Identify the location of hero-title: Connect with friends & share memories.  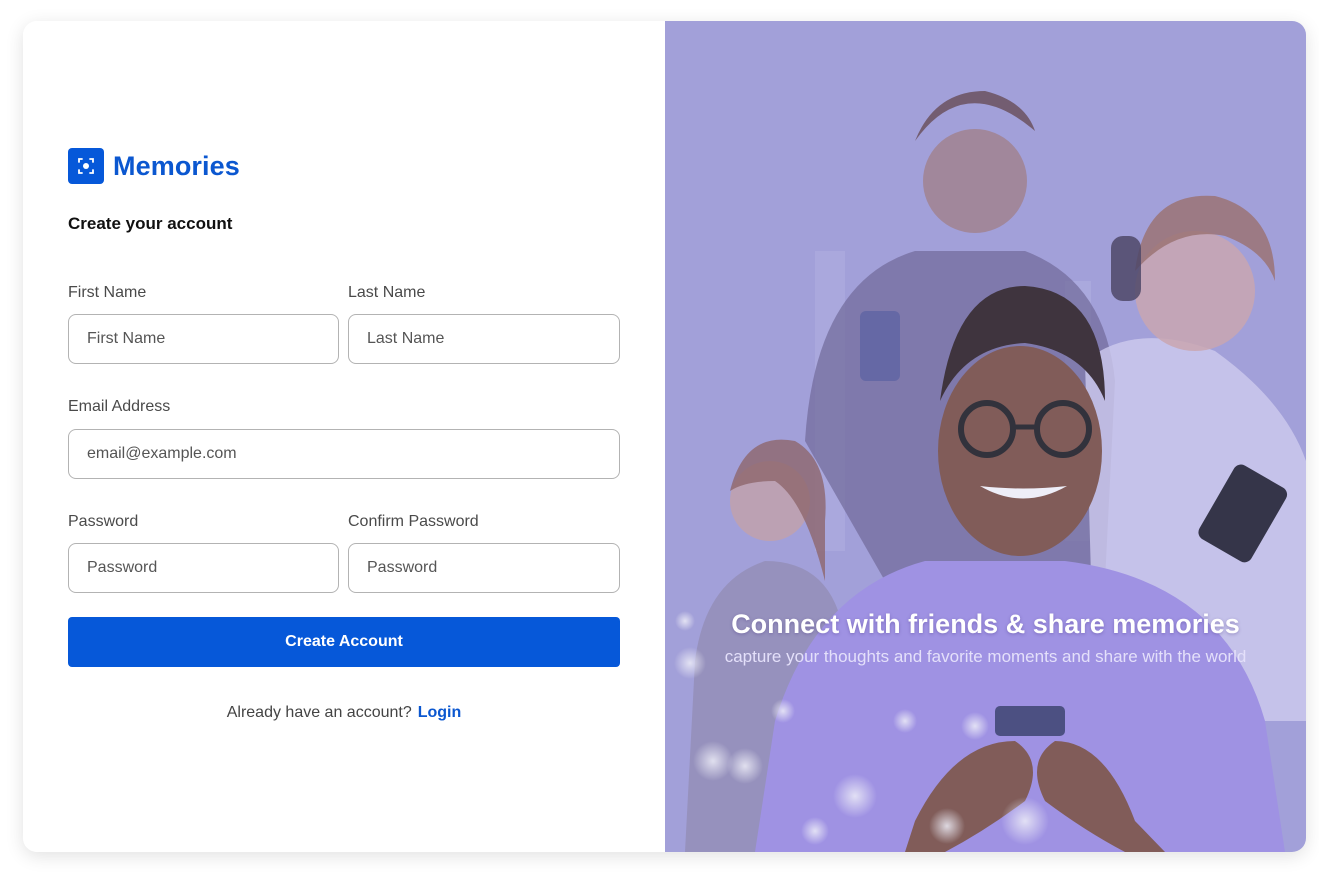
(985, 624).